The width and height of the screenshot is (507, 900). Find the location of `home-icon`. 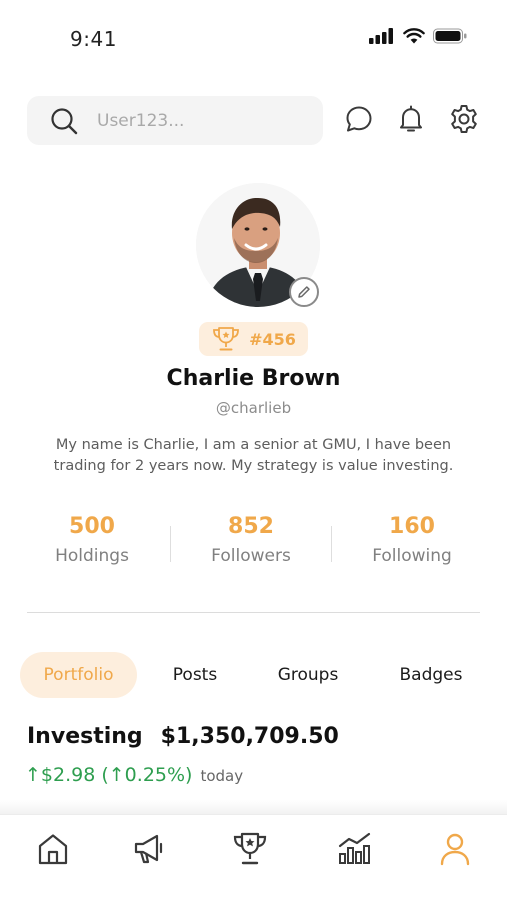

home-icon is located at coordinates (53, 849).